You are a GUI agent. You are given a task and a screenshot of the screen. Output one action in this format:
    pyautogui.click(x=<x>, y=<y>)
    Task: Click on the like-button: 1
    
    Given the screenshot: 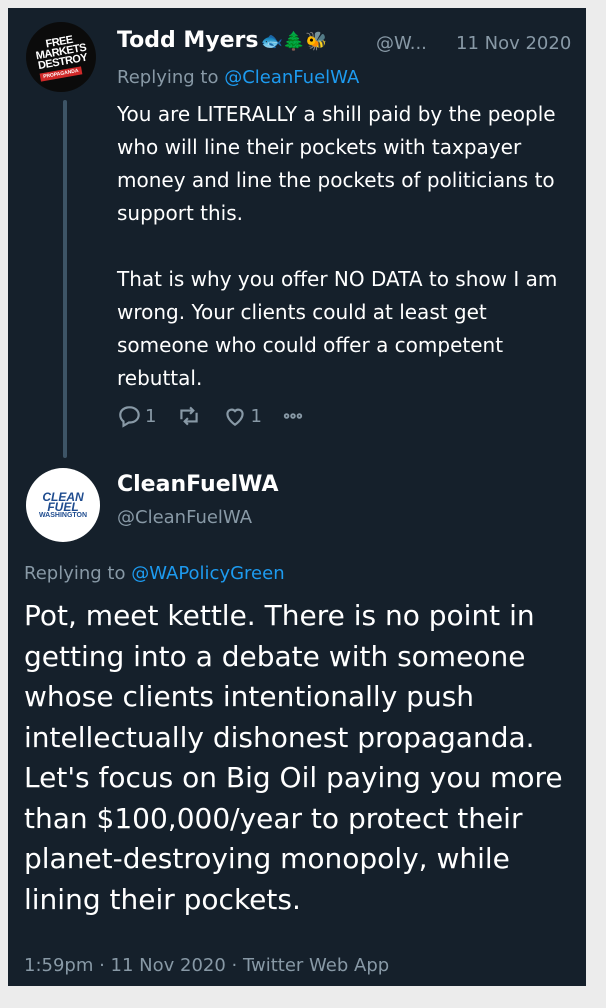 What is the action you would take?
    pyautogui.click(x=242, y=416)
    